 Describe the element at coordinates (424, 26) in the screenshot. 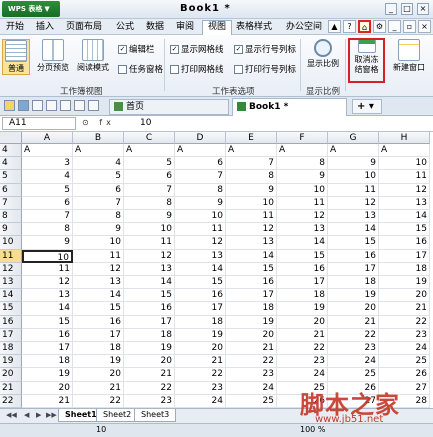

I see `close-icon: ×` at that location.